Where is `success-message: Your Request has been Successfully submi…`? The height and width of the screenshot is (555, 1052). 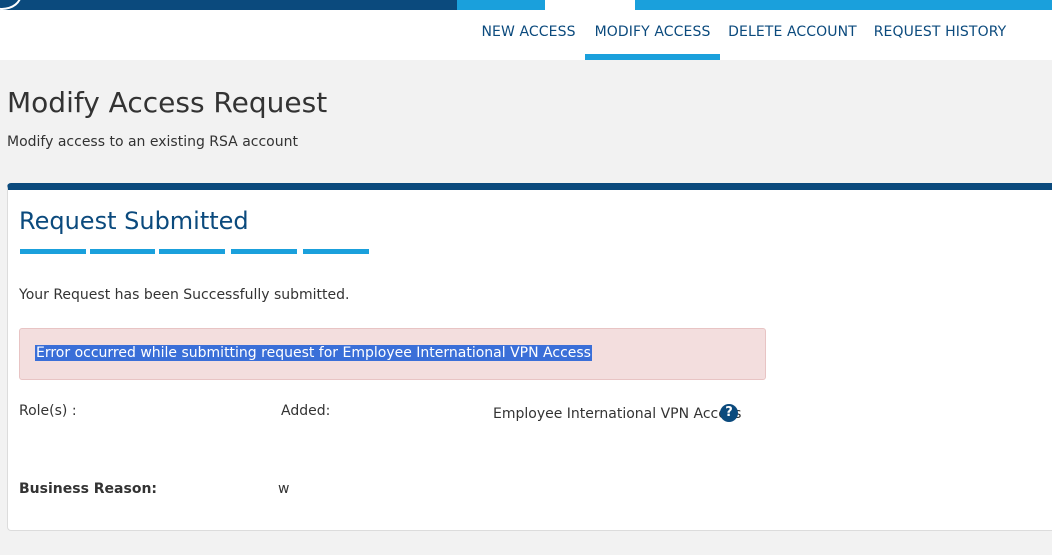 success-message: Your Request has been Successfully submi… is located at coordinates (184, 295).